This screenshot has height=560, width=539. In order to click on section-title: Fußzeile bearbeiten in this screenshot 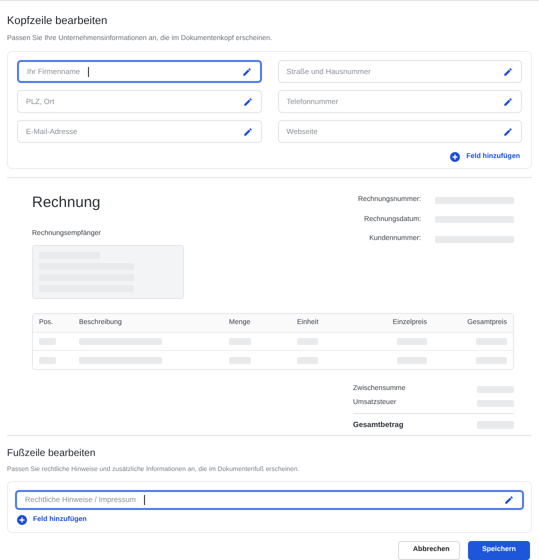, I will do `click(51, 453)`.